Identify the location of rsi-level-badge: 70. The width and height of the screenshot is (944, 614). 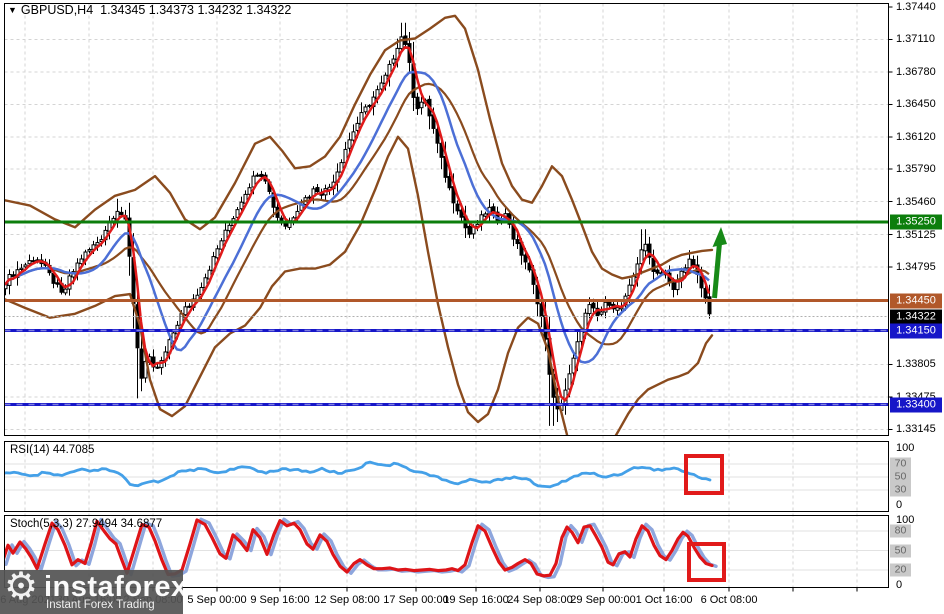
(900, 464).